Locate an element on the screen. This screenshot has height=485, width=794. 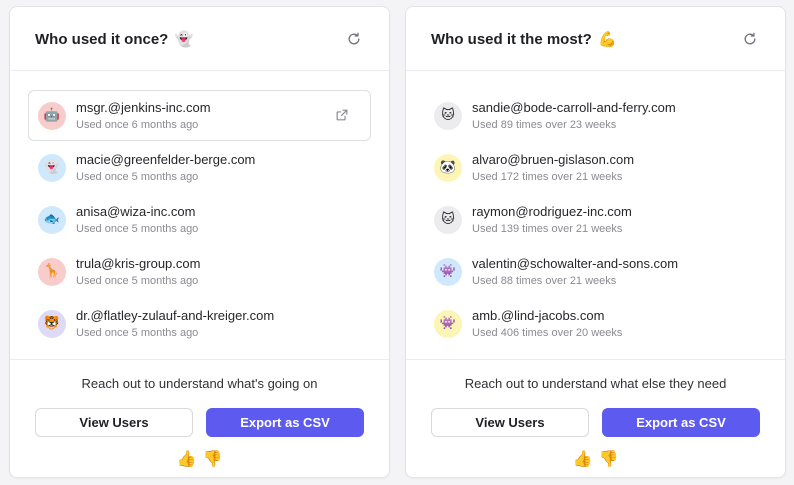
user-email: msgr.@jenkins-inc.com is located at coordinates (143, 107).